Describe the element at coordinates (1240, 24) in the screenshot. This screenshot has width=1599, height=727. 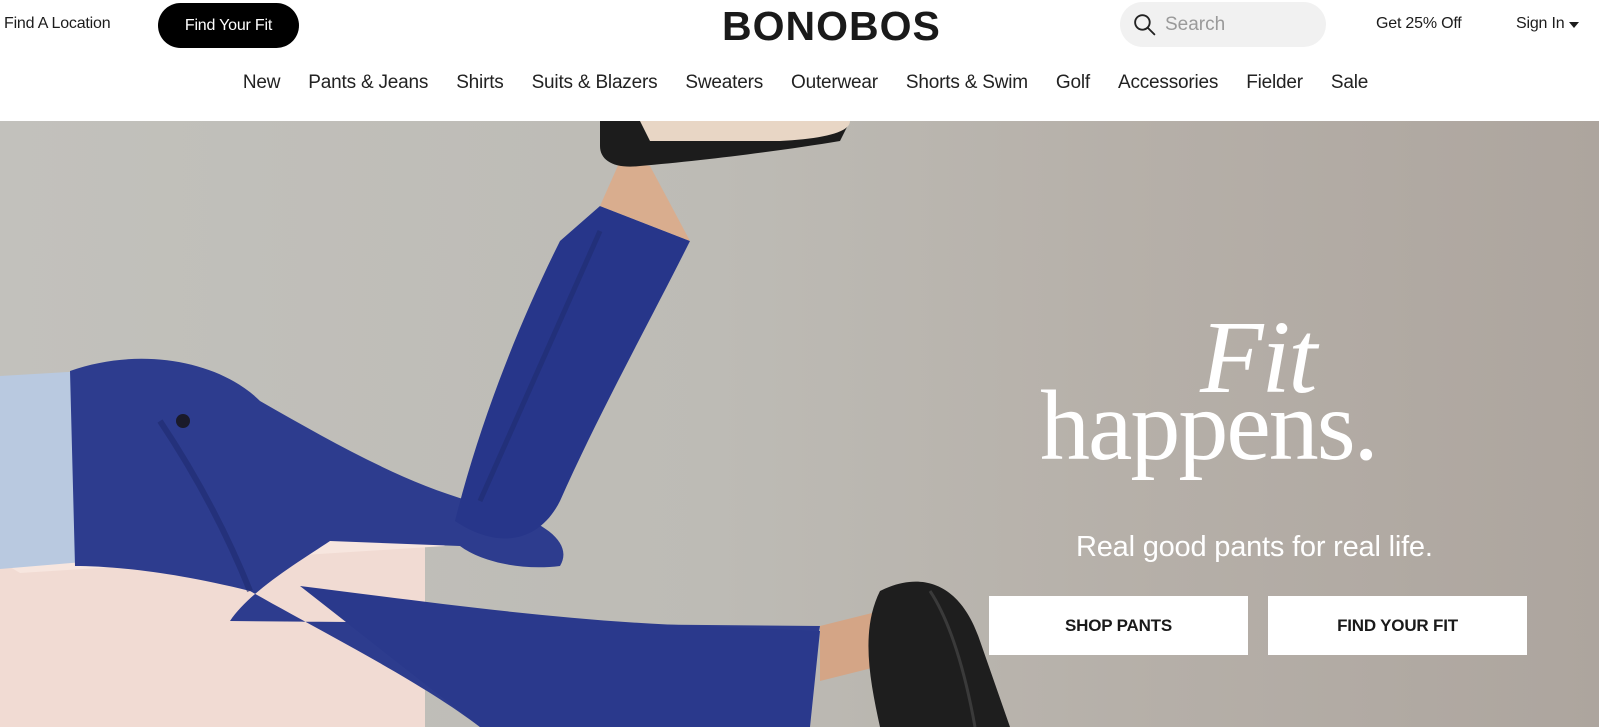
I see `search-input` at that location.